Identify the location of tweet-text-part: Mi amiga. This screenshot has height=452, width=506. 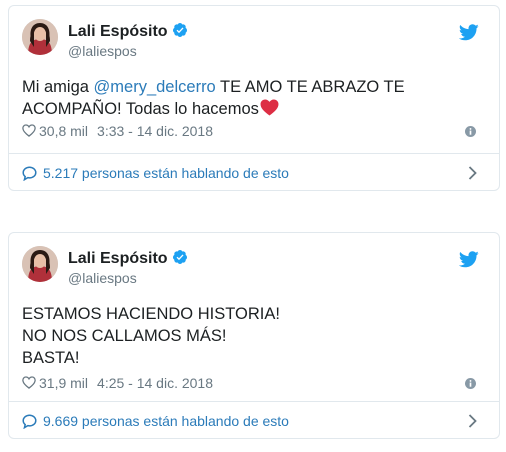
(58, 87).